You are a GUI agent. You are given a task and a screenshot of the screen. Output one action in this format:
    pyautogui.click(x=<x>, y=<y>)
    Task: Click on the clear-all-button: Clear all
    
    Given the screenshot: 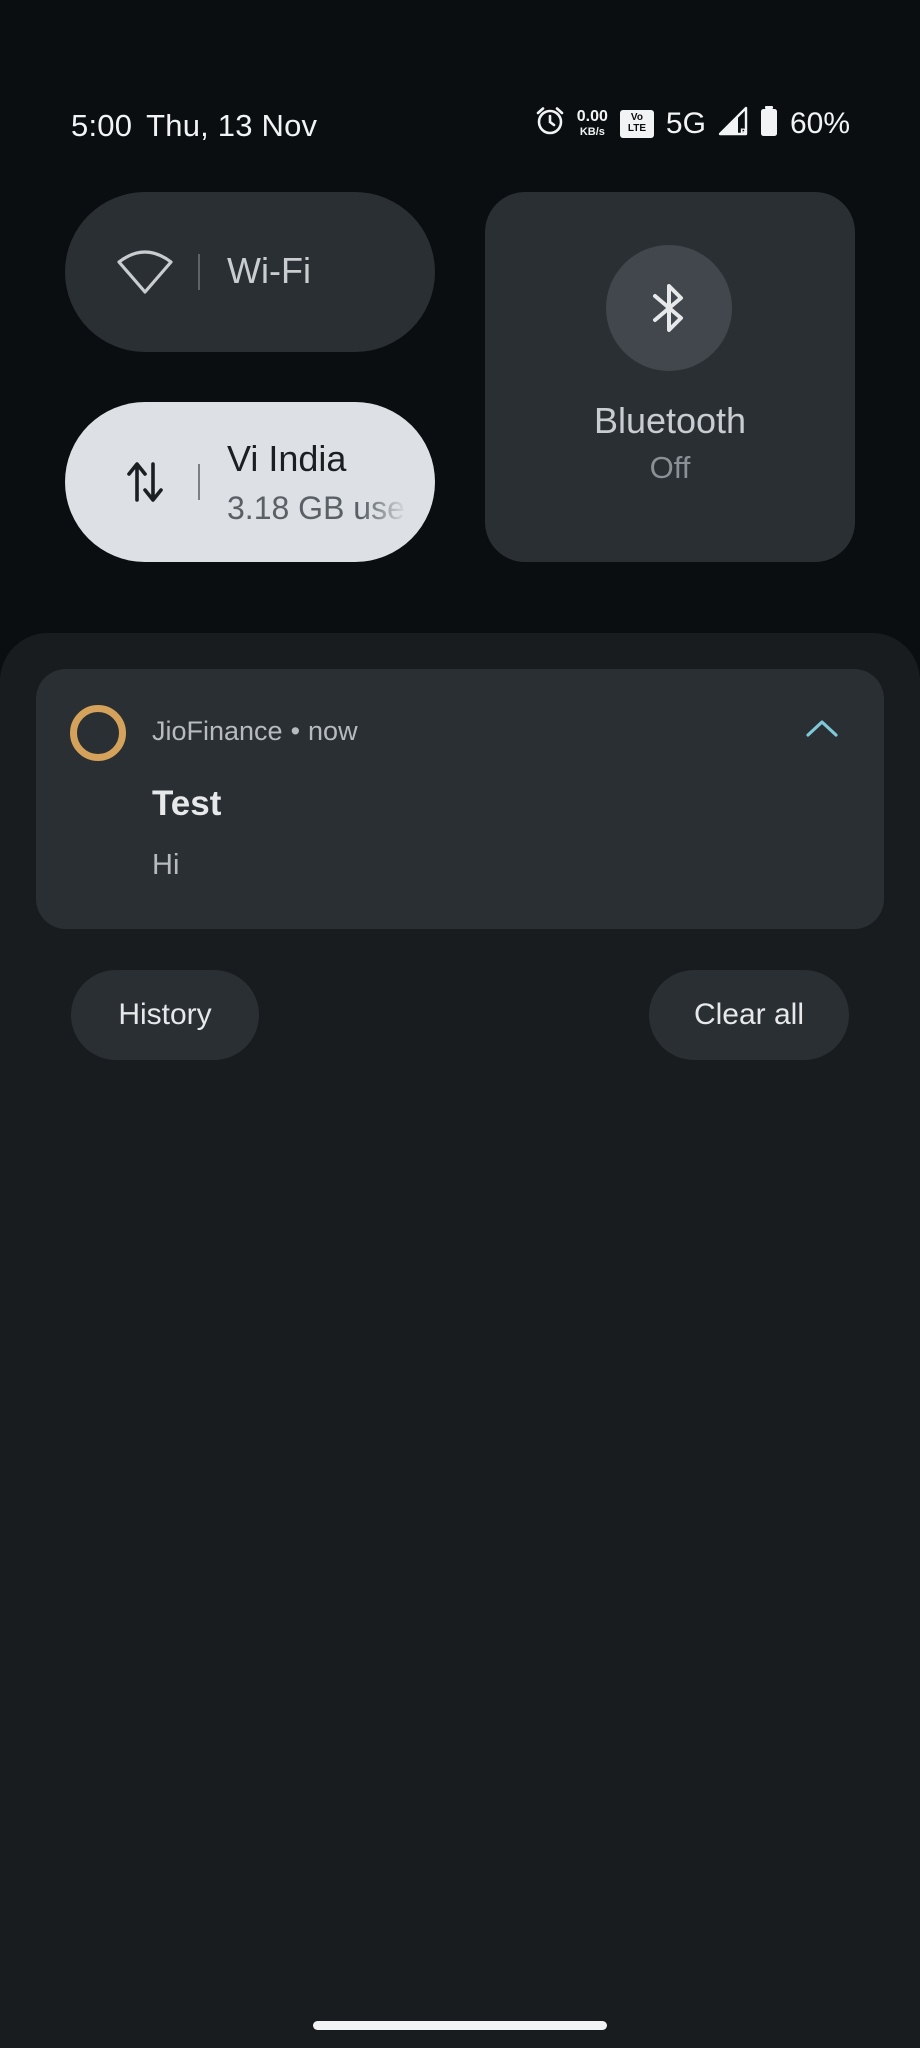 What is the action you would take?
    pyautogui.click(x=749, y=1015)
    